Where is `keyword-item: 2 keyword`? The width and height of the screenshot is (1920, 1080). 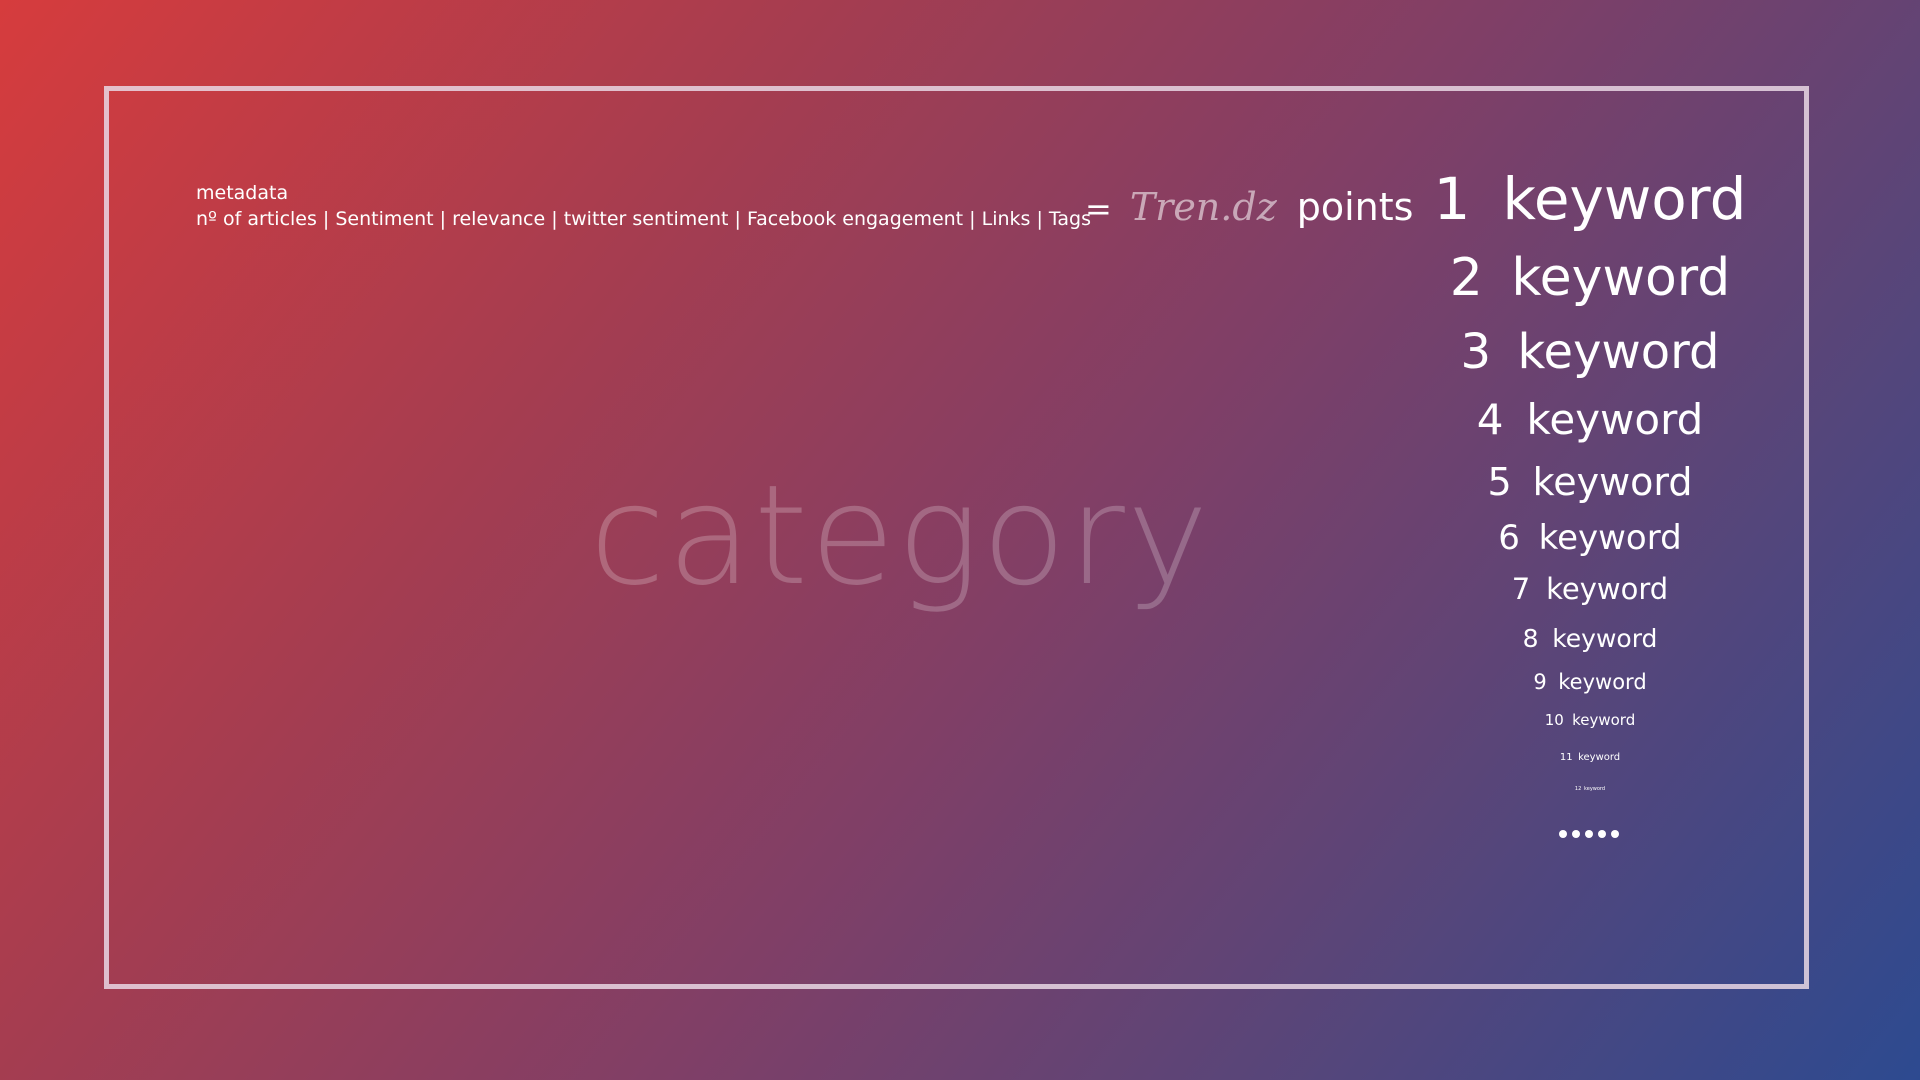
keyword-item: 2 keyword is located at coordinates (1590, 278).